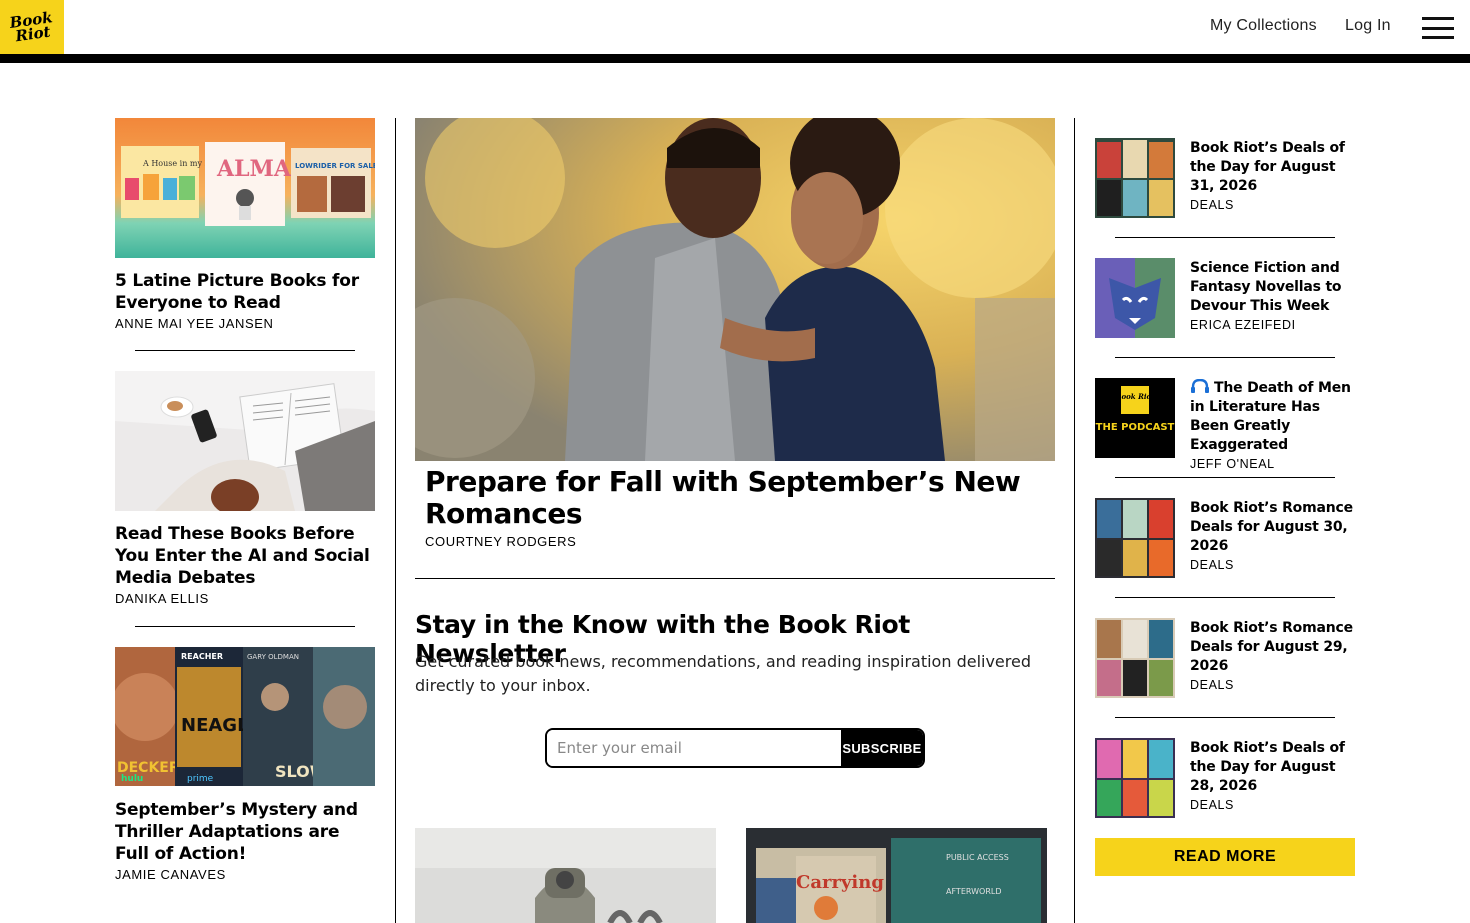 The height and width of the screenshot is (923, 1470). I want to click on my-collections-link: My Collections, so click(1263, 26).